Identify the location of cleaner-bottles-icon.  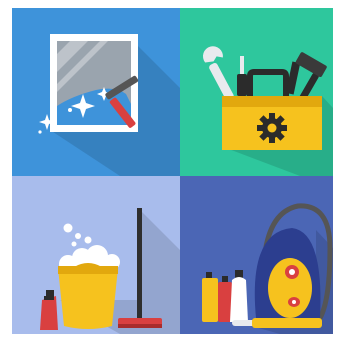
(225, 296).